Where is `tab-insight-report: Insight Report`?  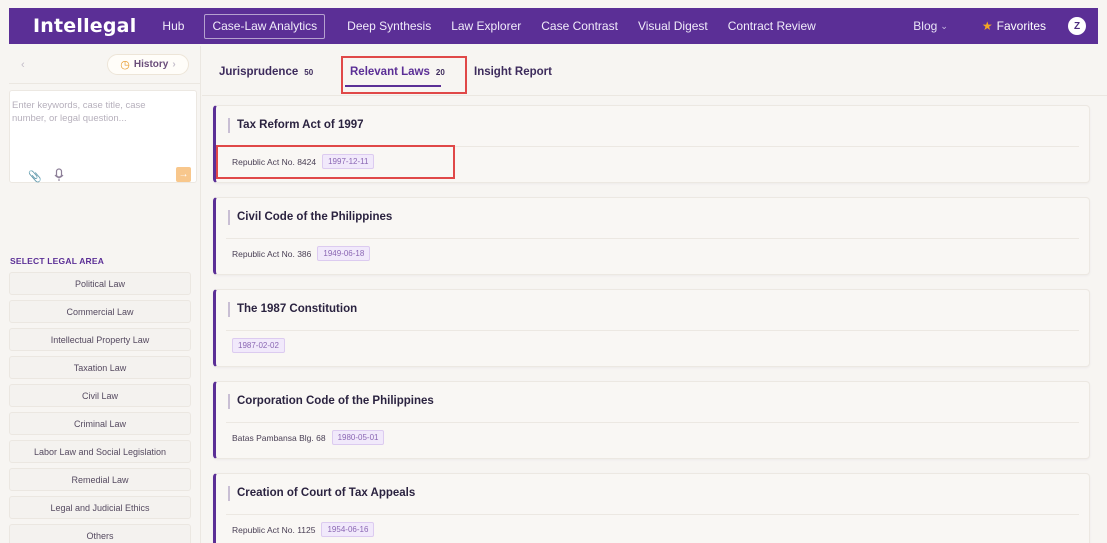 tab-insight-report: Insight Report is located at coordinates (513, 72).